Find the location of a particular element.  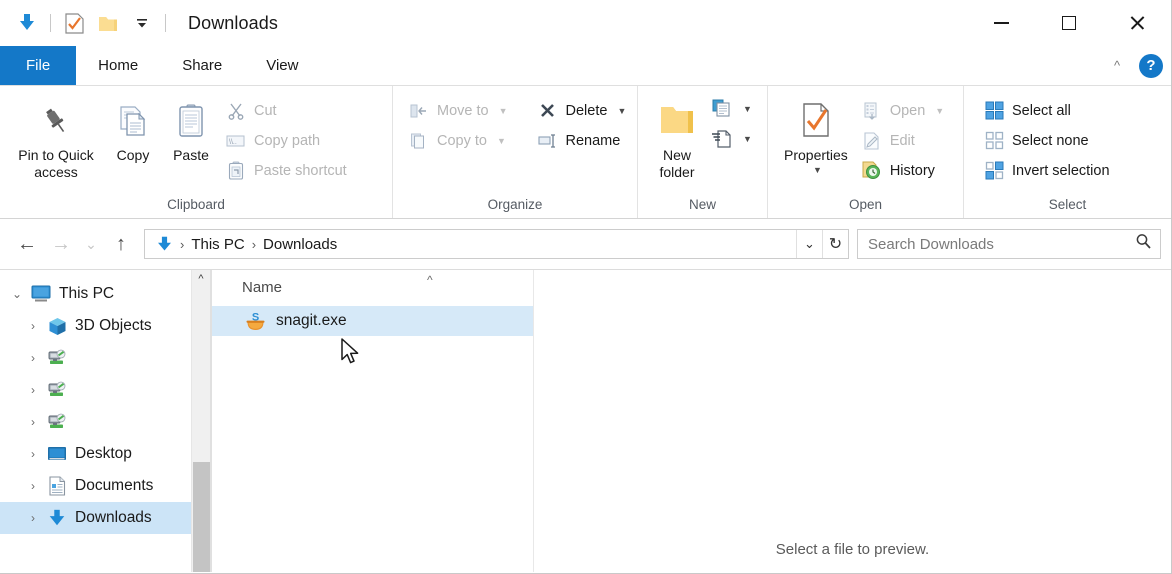

open-button: Open ▼ is located at coordinates (904, 110).